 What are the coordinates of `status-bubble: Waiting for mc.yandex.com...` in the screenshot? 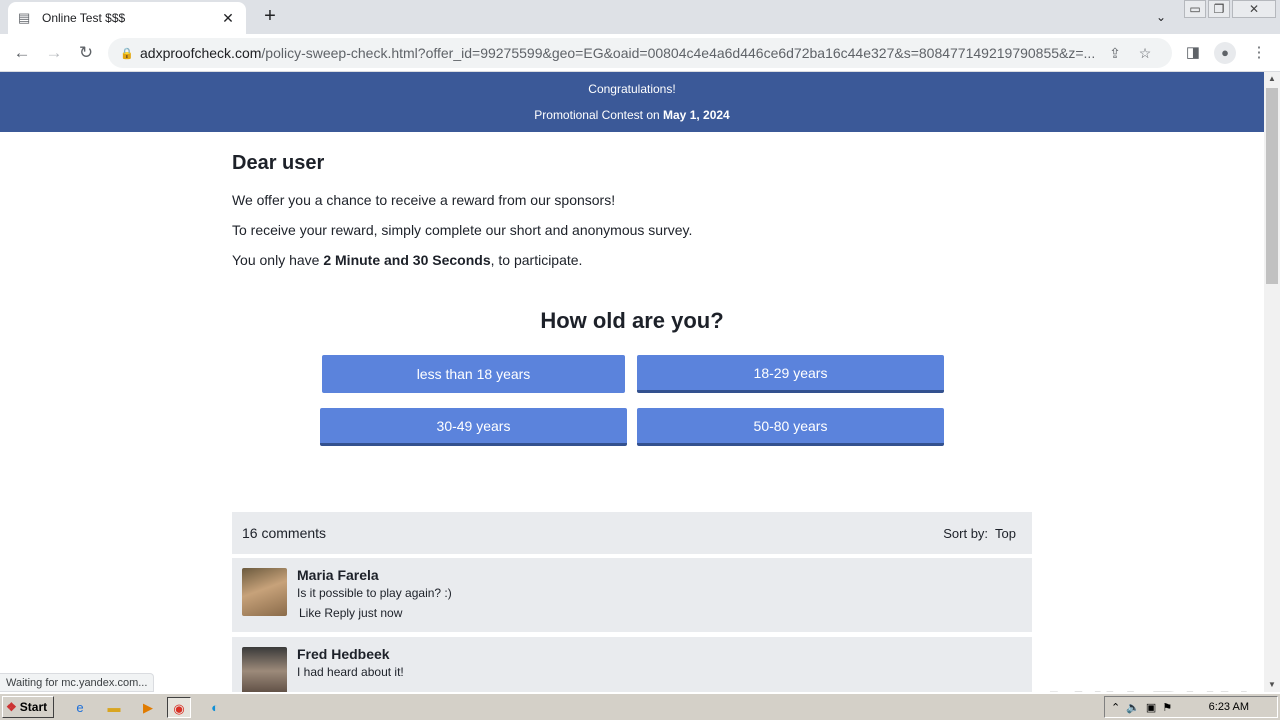 It's located at (77, 682).